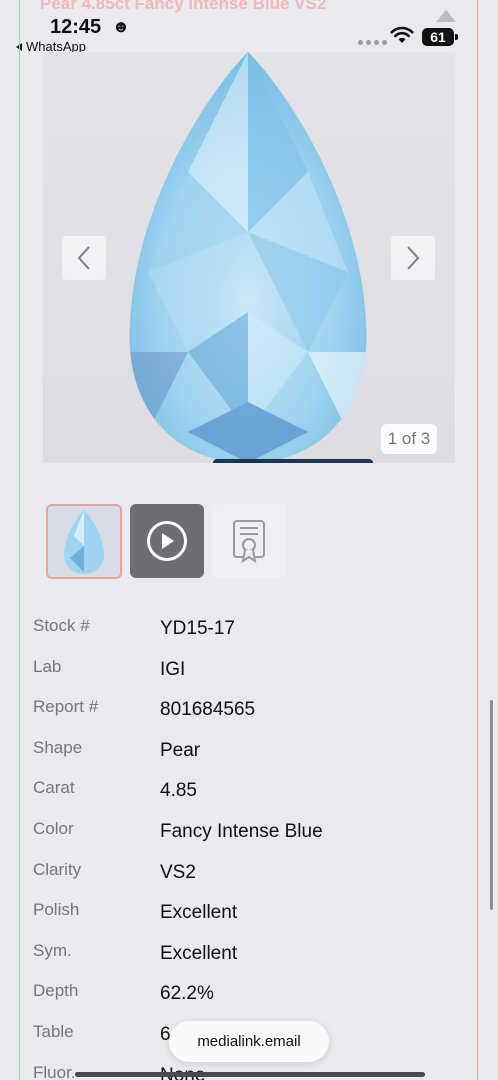 The width and height of the screenshot is (498, 1080). I want to click on spec-row-color: Color Fancy Intense Blue, so click(243, 835).